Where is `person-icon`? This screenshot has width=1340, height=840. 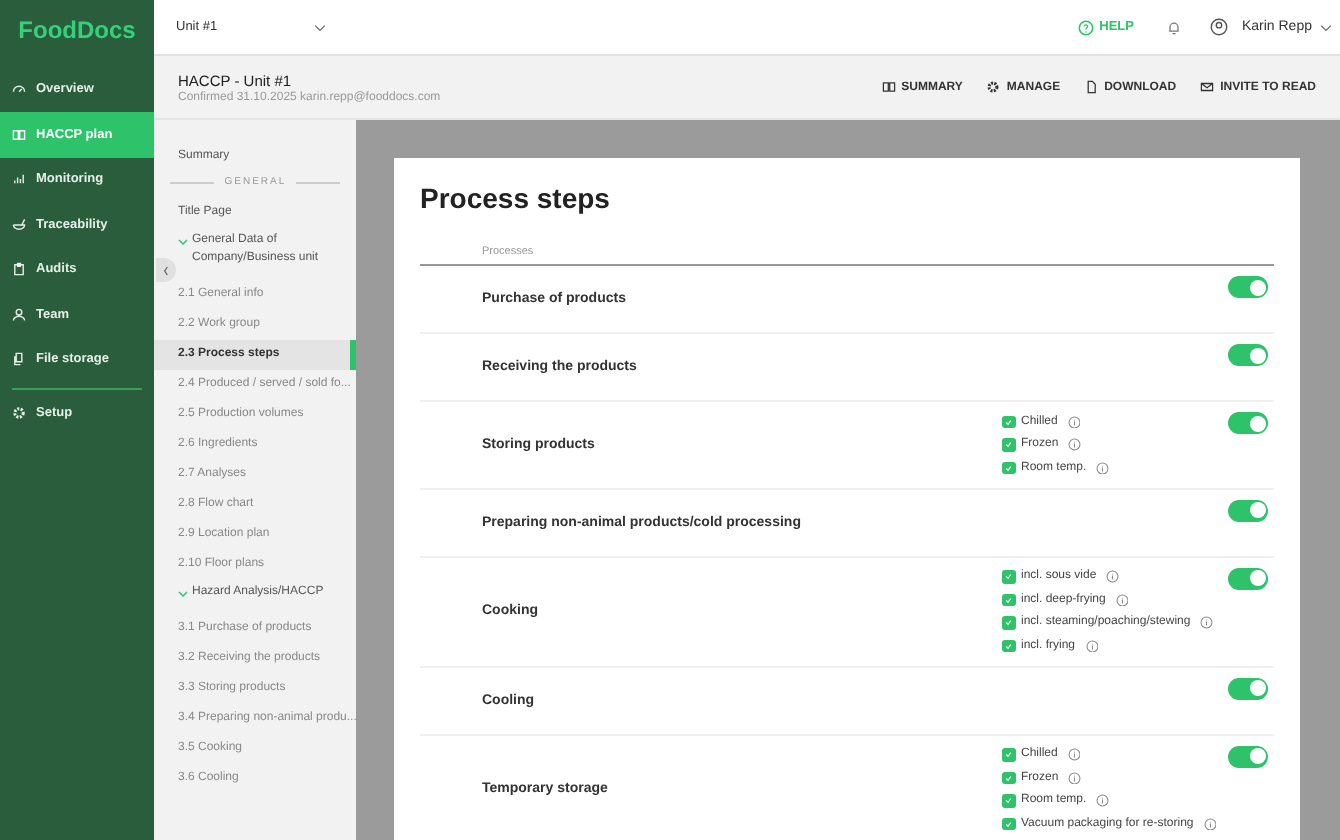
person-icon is located at coordinates (19, 314).